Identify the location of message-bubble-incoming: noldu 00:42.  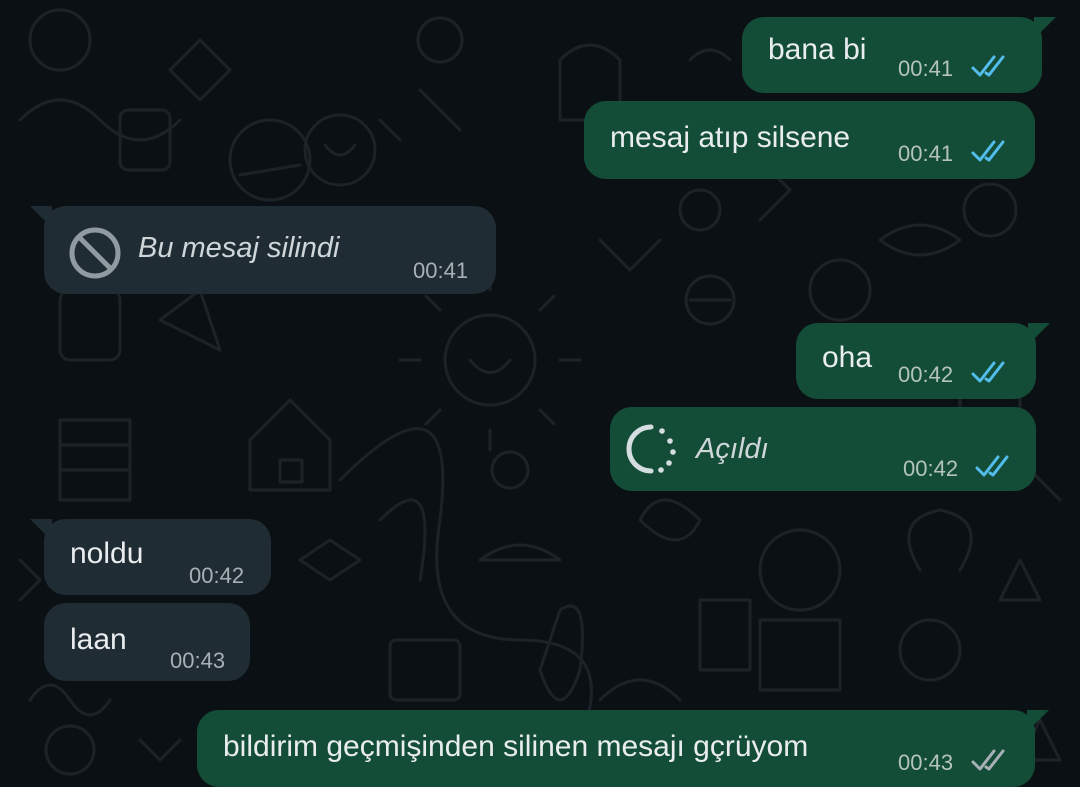
(150, 557).